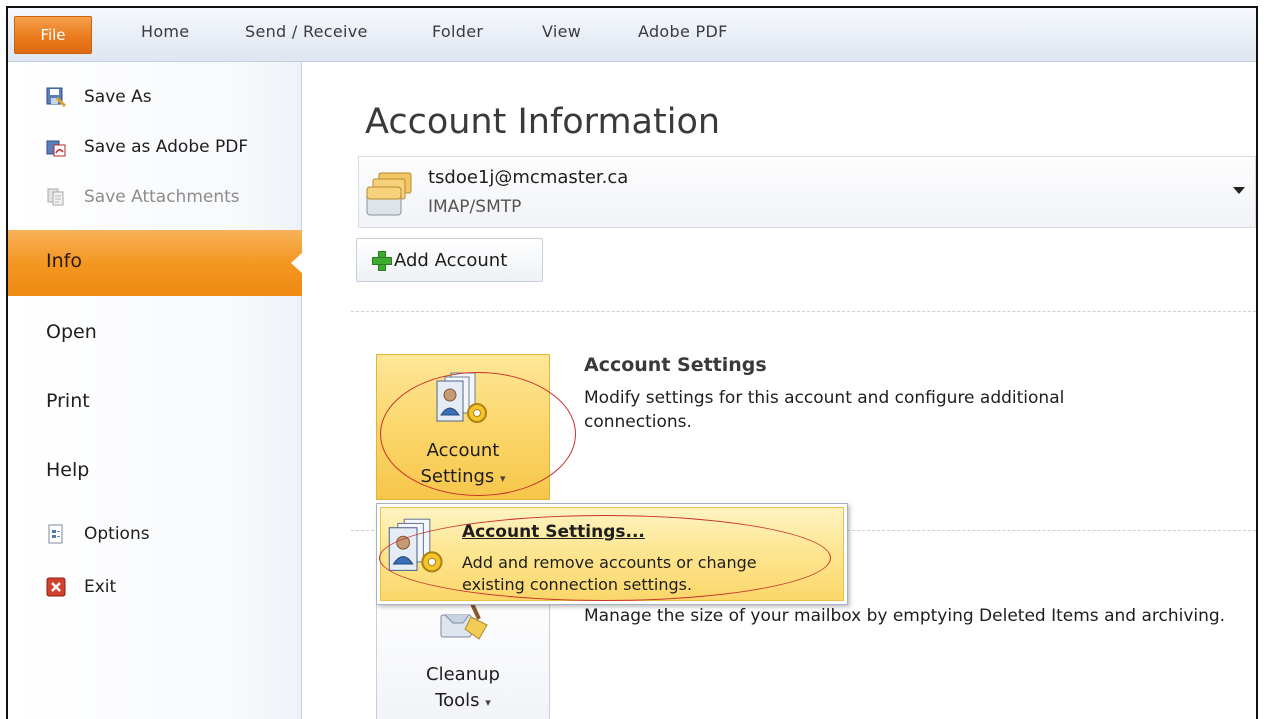 This screenshot has height=719, width=1264. I want to click on account-settings-button: Account Settings ▾, so click(463, 427).